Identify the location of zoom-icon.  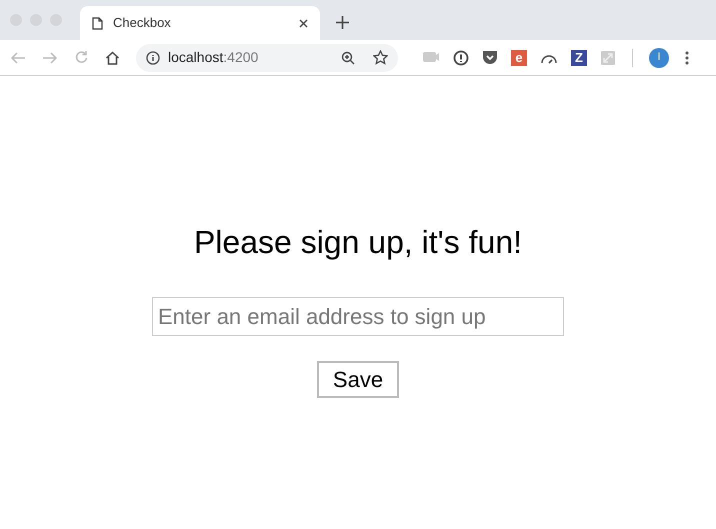
(348, 57).